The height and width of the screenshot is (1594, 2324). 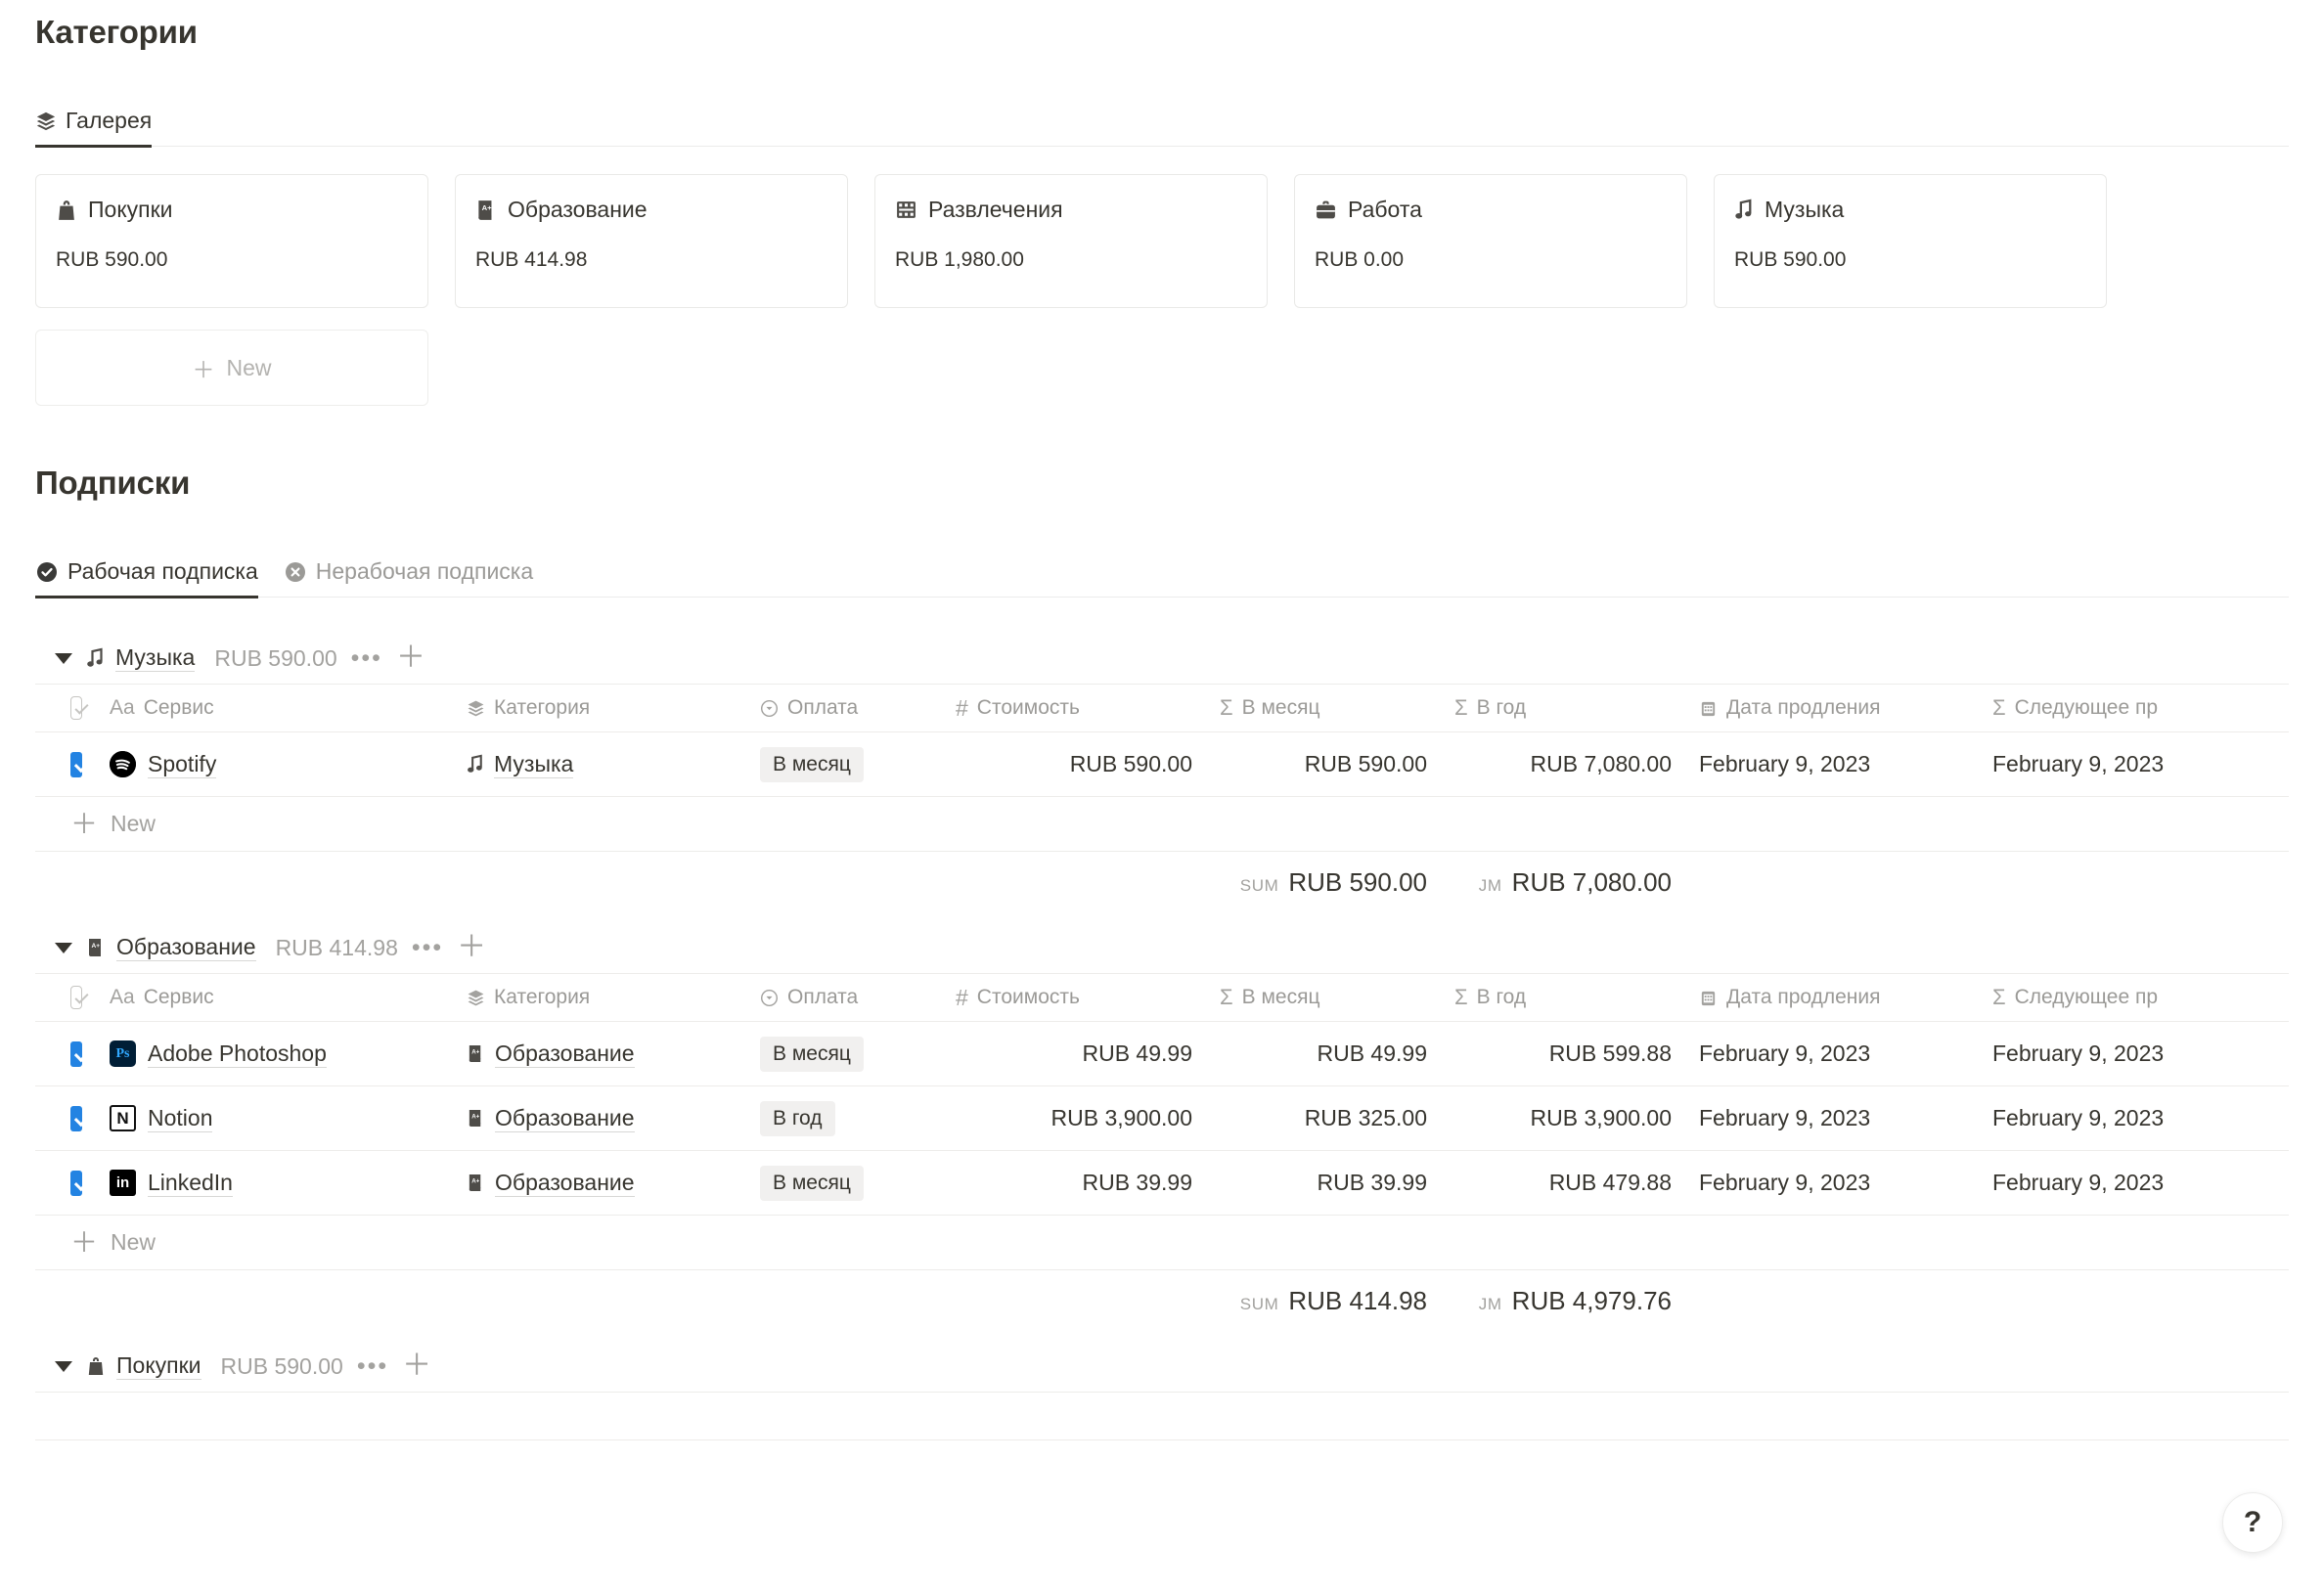 I want to click on cell-category: Музыка, so click(x=599, y=764).